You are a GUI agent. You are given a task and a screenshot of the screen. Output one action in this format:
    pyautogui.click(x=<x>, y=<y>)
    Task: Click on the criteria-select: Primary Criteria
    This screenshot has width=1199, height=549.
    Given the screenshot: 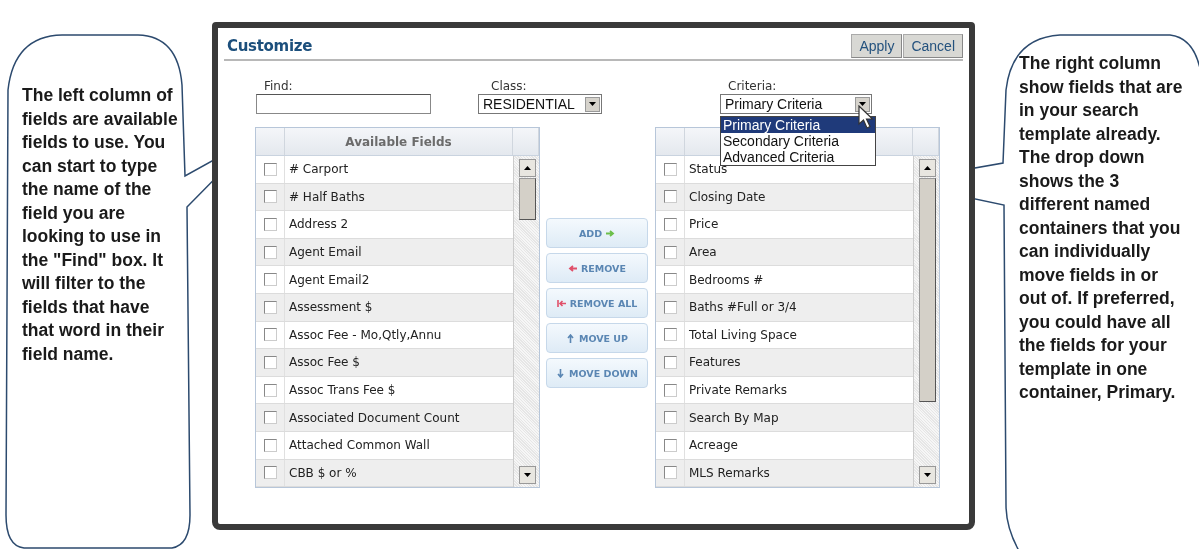 What is the action you would take?
    pyautogui.click(x=796, y=104)
    